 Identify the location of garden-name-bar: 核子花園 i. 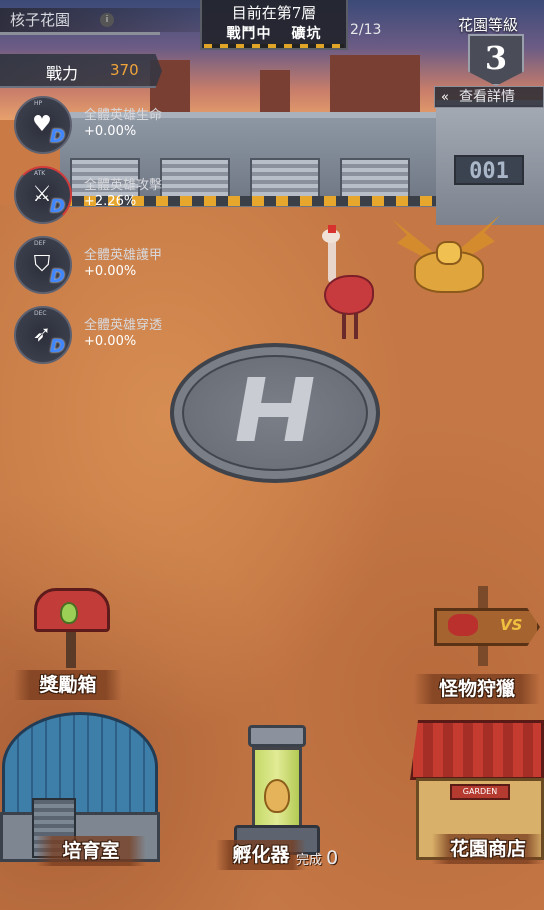
(100, 20).